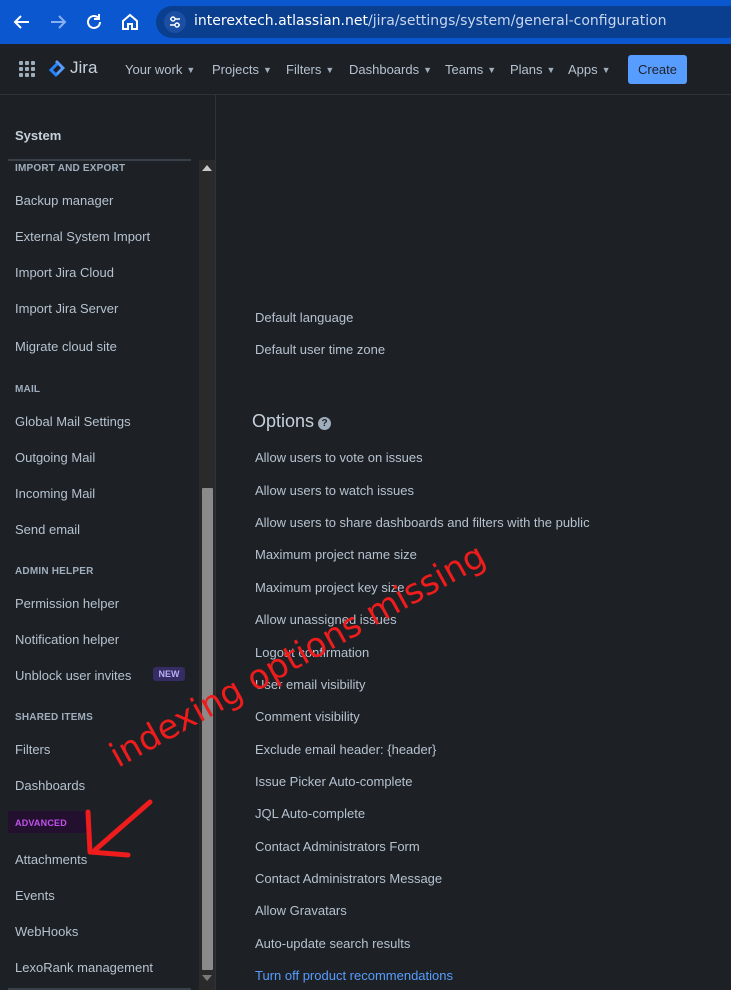 The width and height of the screenshot is (731, 990). I want to click on nav-label: Projects, so click(235, 69).